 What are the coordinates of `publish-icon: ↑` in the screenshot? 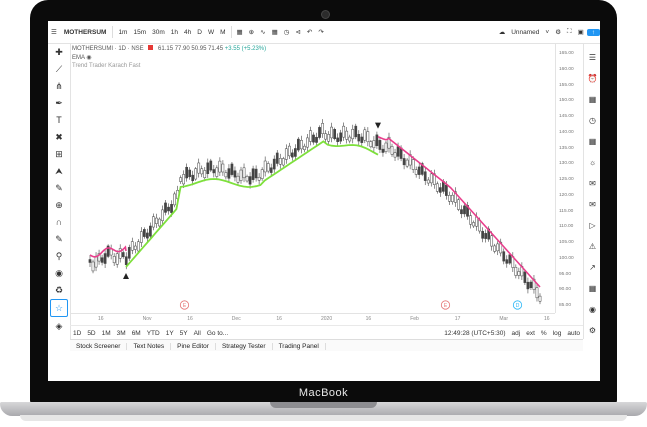 It's located at (593, 32).